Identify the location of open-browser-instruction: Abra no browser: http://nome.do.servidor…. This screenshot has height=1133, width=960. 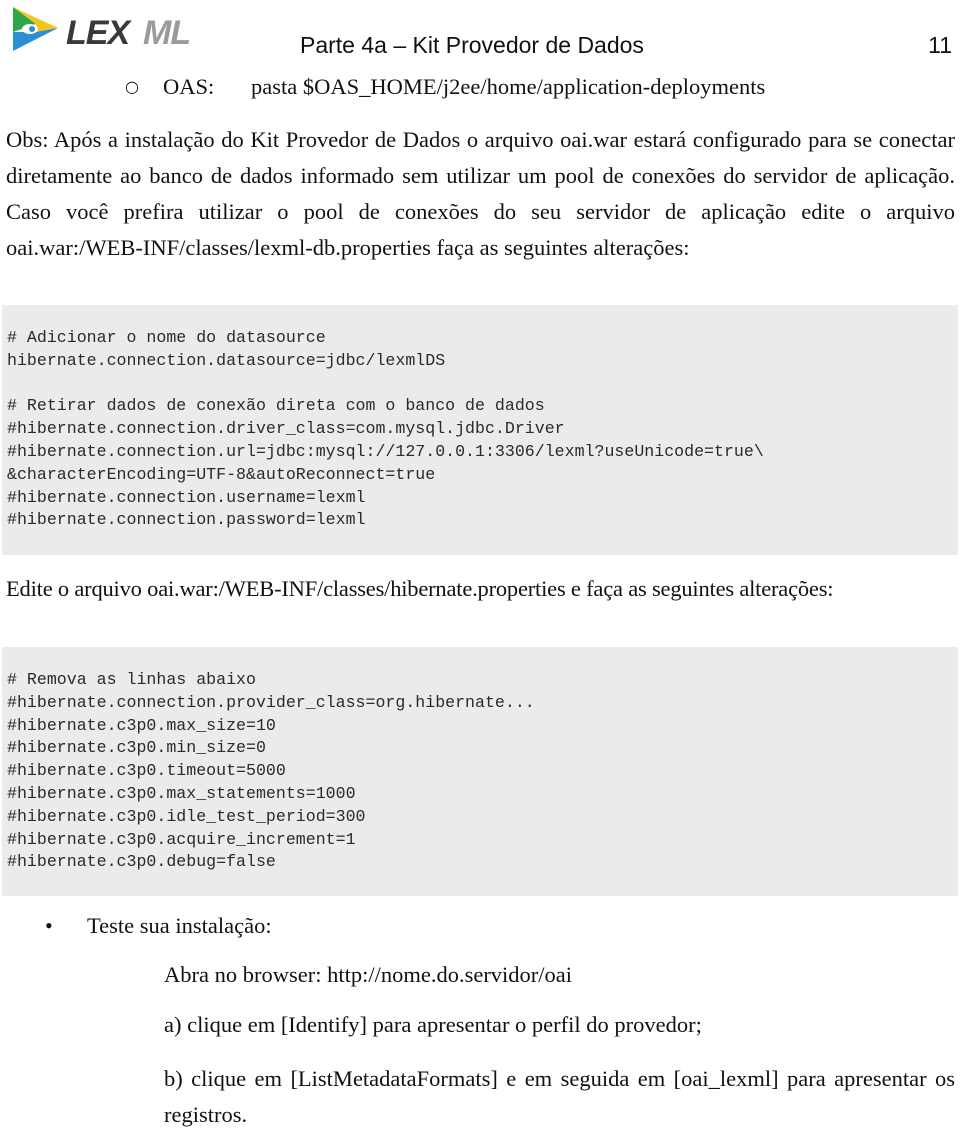
(368, 974).